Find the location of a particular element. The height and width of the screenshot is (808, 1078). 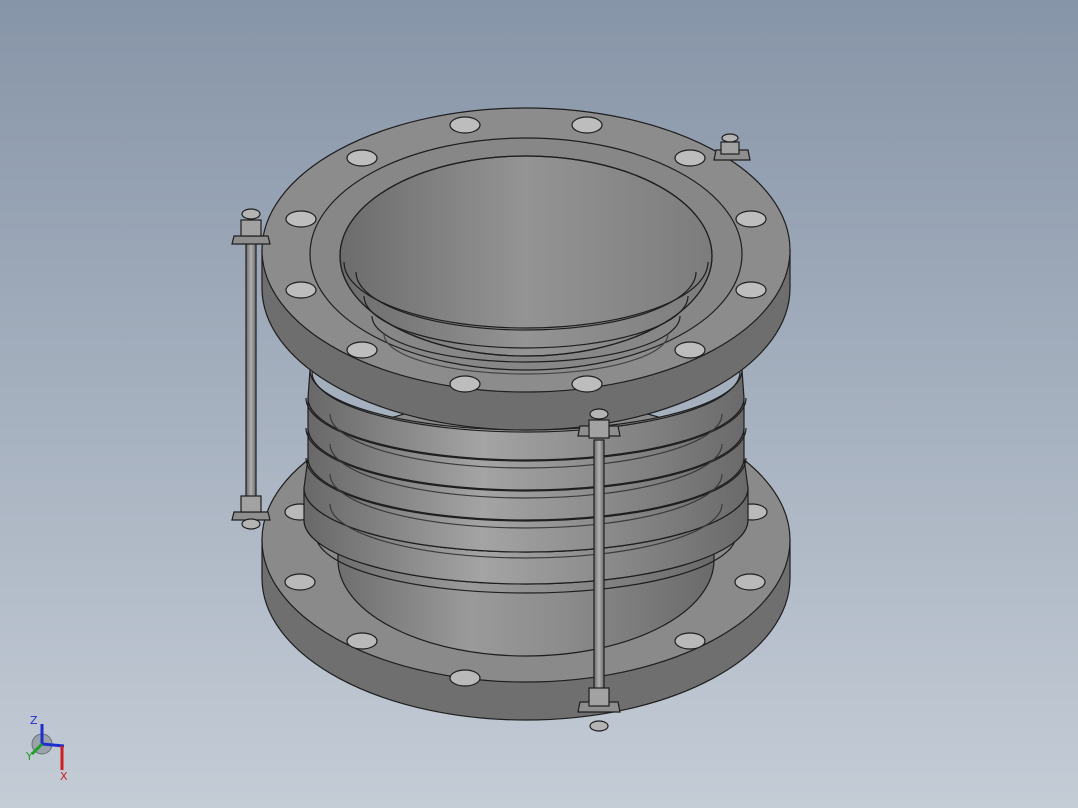

y-axis-label: Y is located at coordinates (29, 756).